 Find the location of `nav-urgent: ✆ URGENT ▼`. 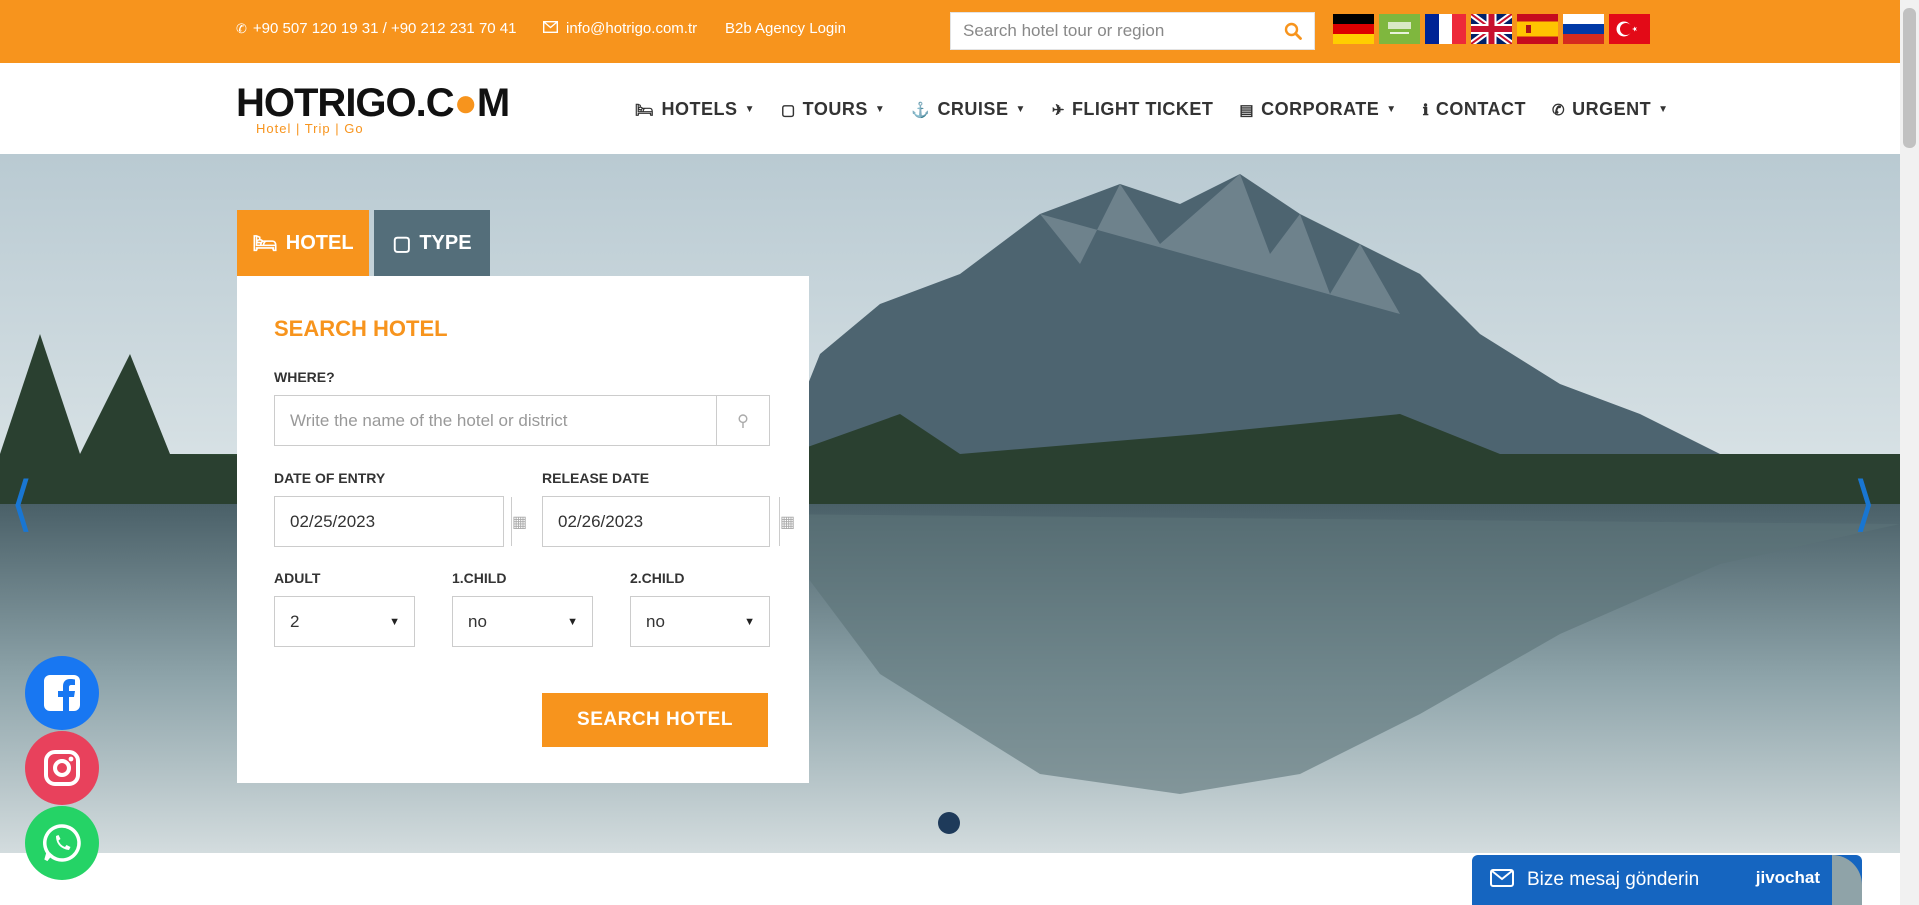

nav-urgent: ✆ URGENT ▼ is located at coordinates (1610, 109).